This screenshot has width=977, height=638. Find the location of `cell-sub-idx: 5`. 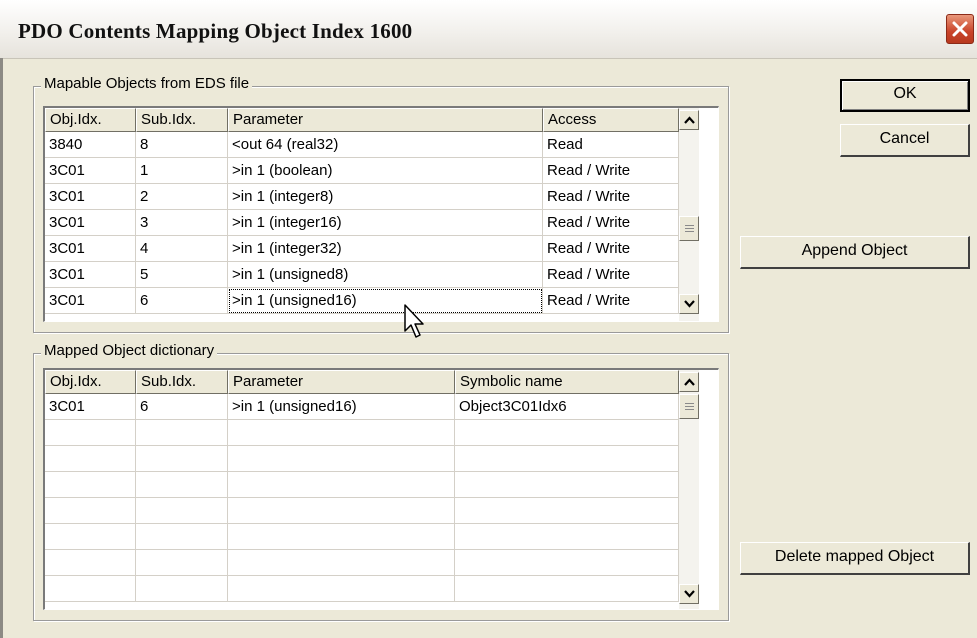

cell-sub-idx: 5 is located at coordinates (182, 275).